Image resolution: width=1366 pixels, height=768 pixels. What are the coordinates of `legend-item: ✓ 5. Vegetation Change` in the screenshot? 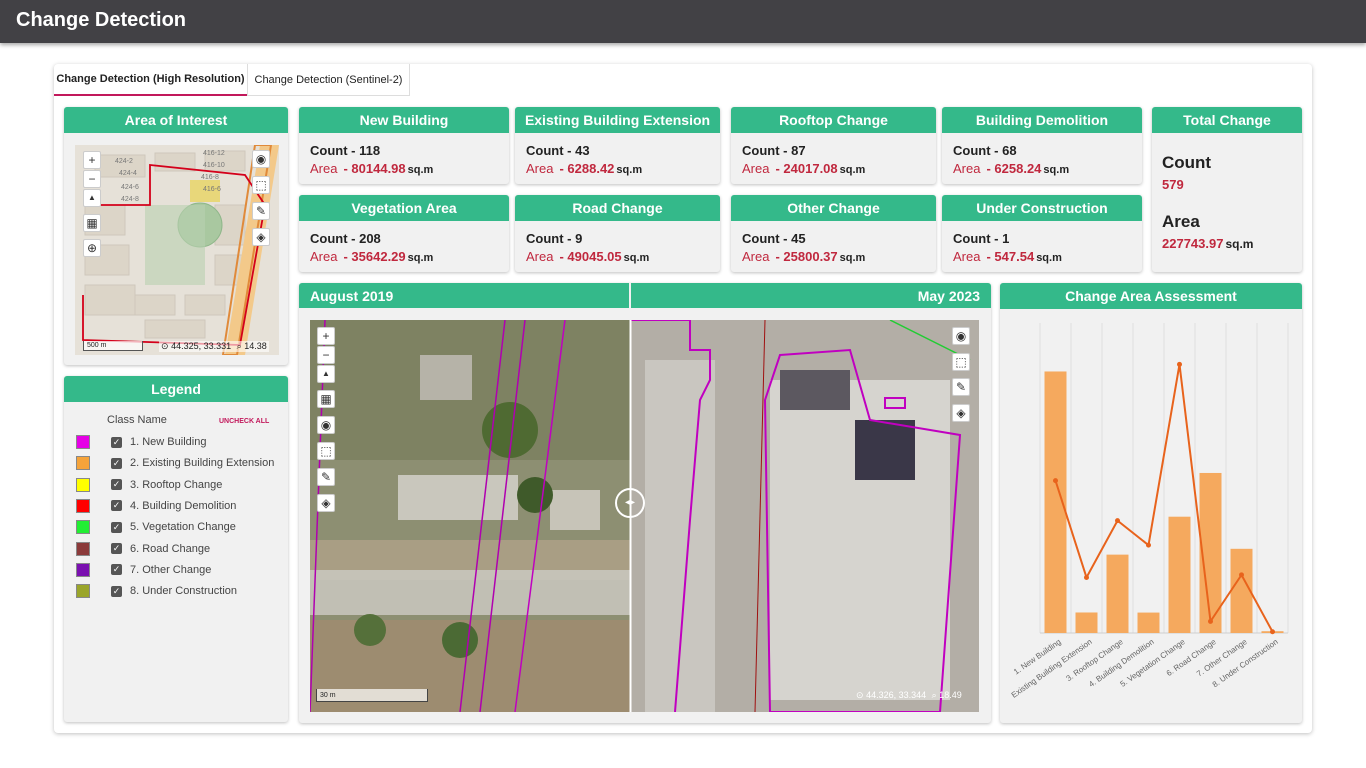 It's located at (156, 527).